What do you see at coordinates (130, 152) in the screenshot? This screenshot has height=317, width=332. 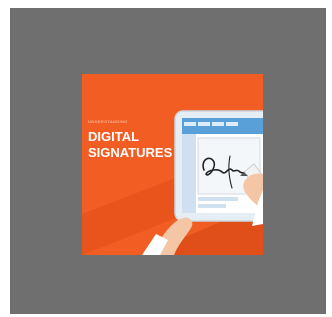 I see `thumbnail-title-line-2: SIGNATURES` at bounding box center [130, 152].